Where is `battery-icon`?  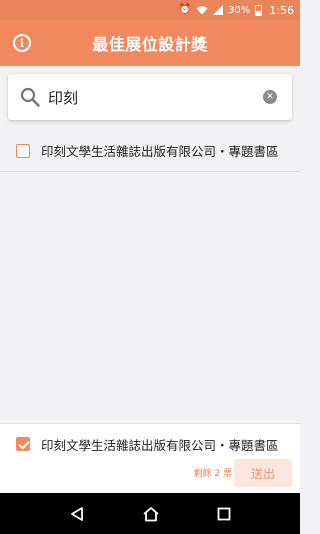 battery-icon is located at coordinates (259, 10).